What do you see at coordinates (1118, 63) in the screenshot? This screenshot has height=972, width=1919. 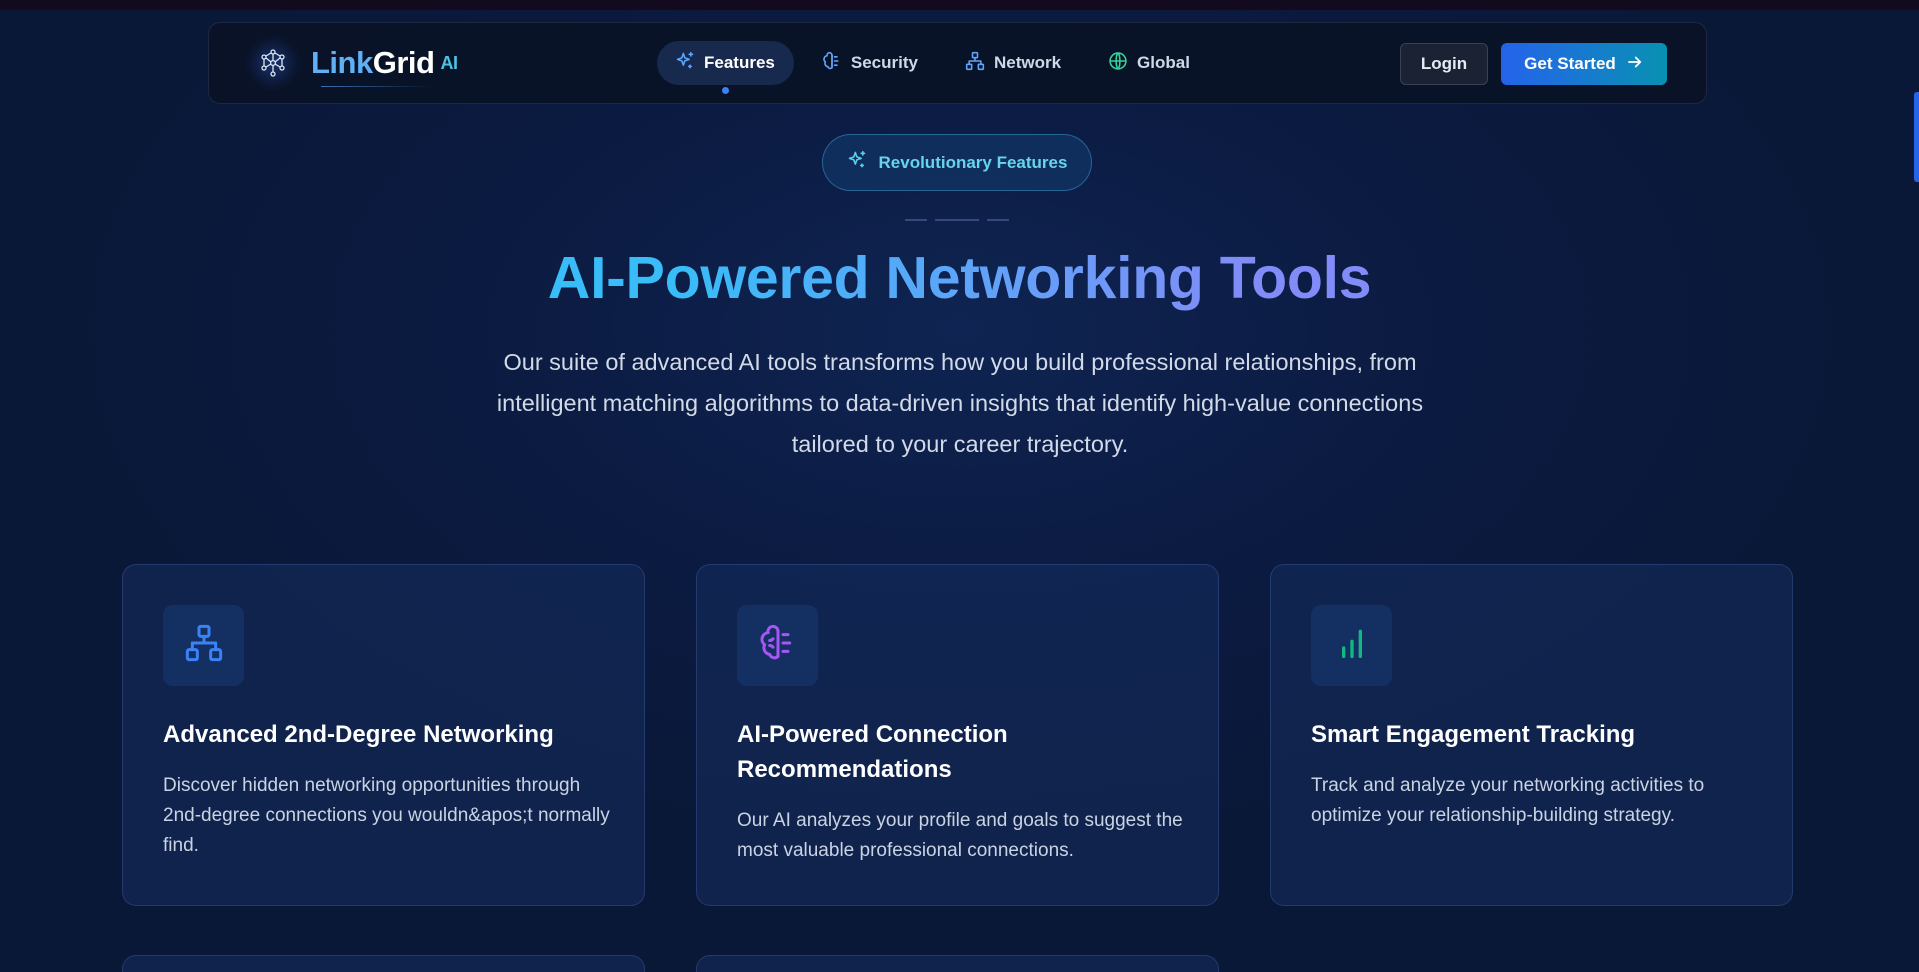 I see `globe-icon` at bounding box center [1118, 63].